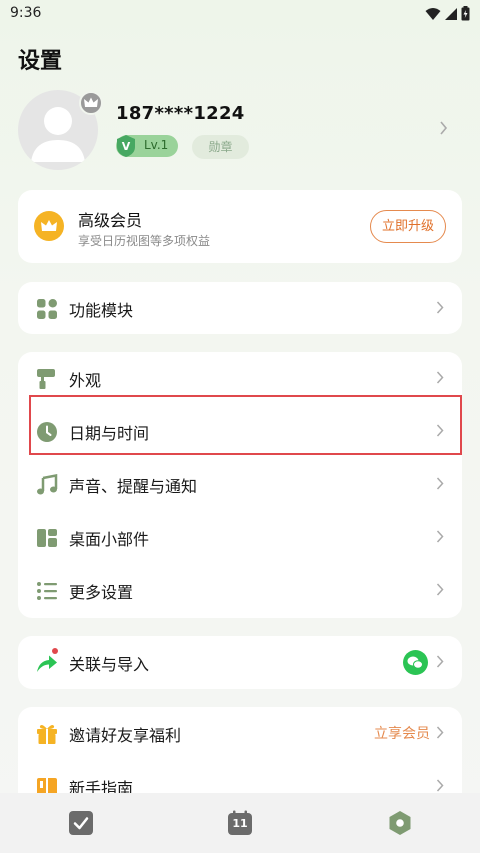 Image resolution: width=480 pixels, height=853 pixels. I want to click on calendar-day-number: 11, so click(240, 823).